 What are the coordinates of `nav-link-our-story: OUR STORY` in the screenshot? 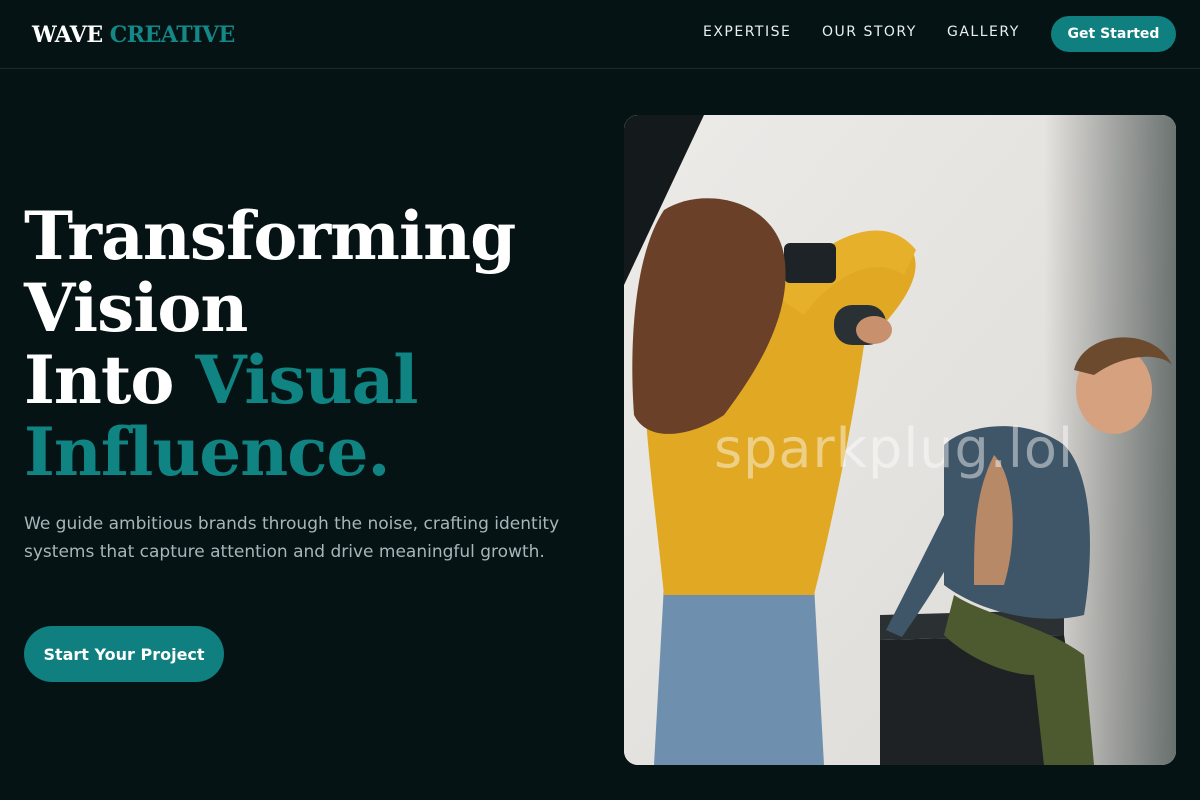 It's located at (869, 32).